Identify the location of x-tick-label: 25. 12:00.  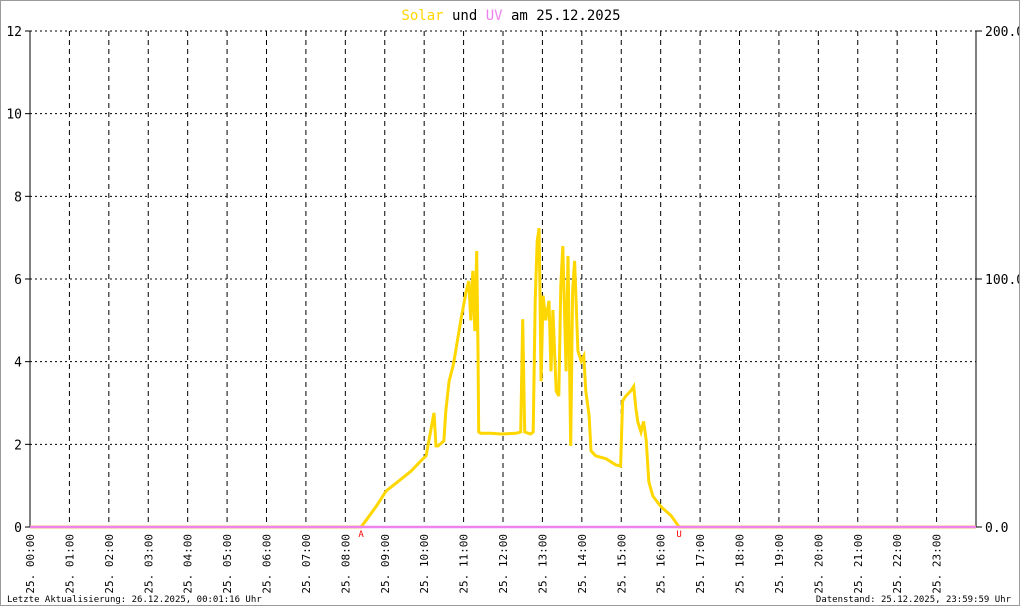
(503, 564).